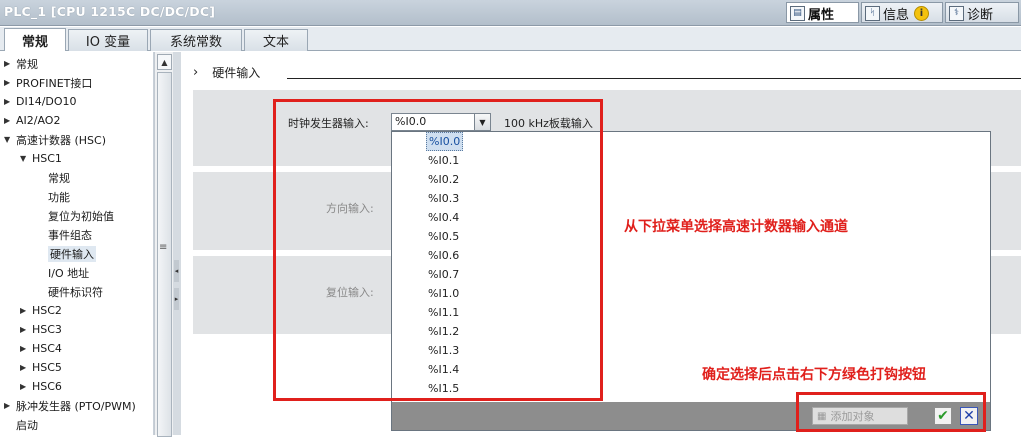  I want to click on tree-item-label: HSC2, so click(47, 310).